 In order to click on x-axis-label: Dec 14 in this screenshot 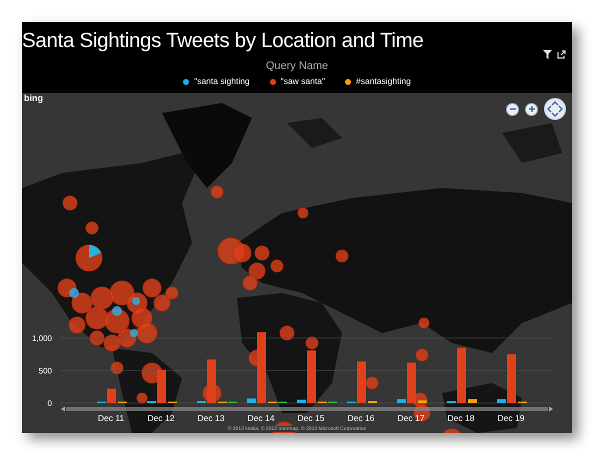, I will do `click(261, 418)`.